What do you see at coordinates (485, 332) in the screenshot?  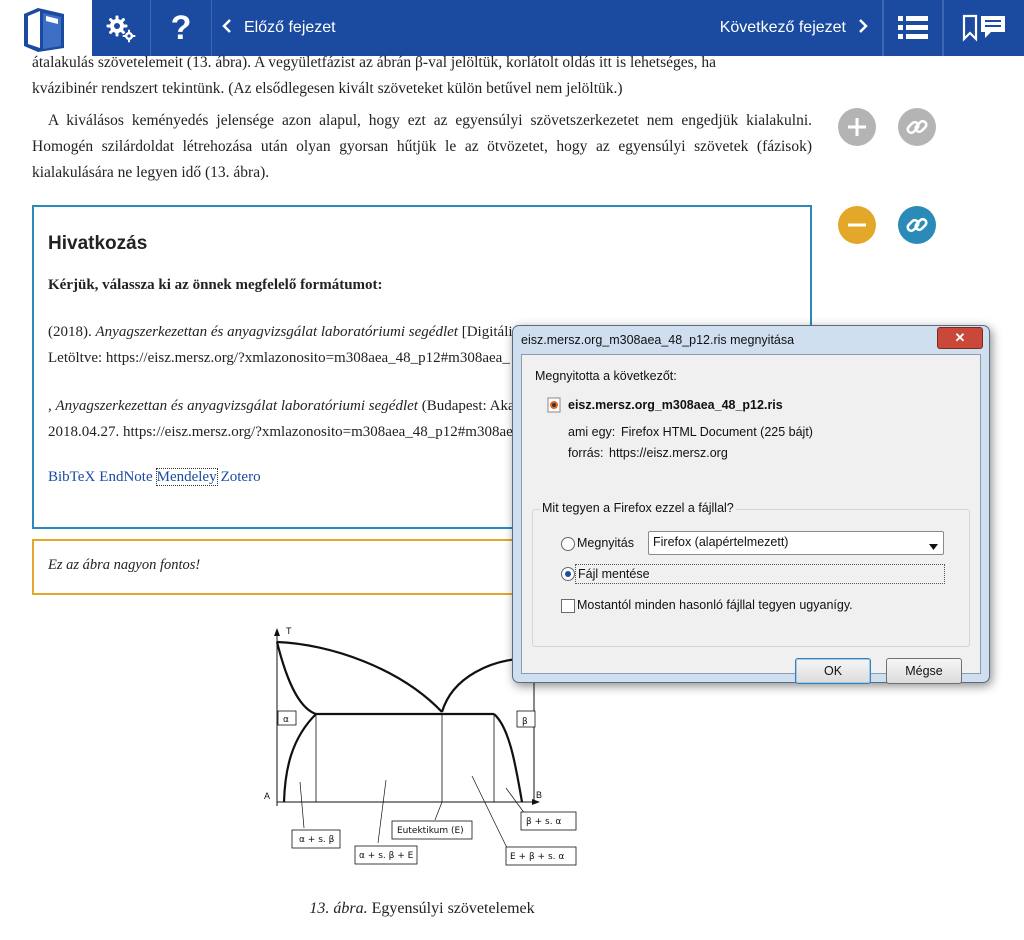 I see `citation-rest: [Digitáli` at bounding box center [485, 332].